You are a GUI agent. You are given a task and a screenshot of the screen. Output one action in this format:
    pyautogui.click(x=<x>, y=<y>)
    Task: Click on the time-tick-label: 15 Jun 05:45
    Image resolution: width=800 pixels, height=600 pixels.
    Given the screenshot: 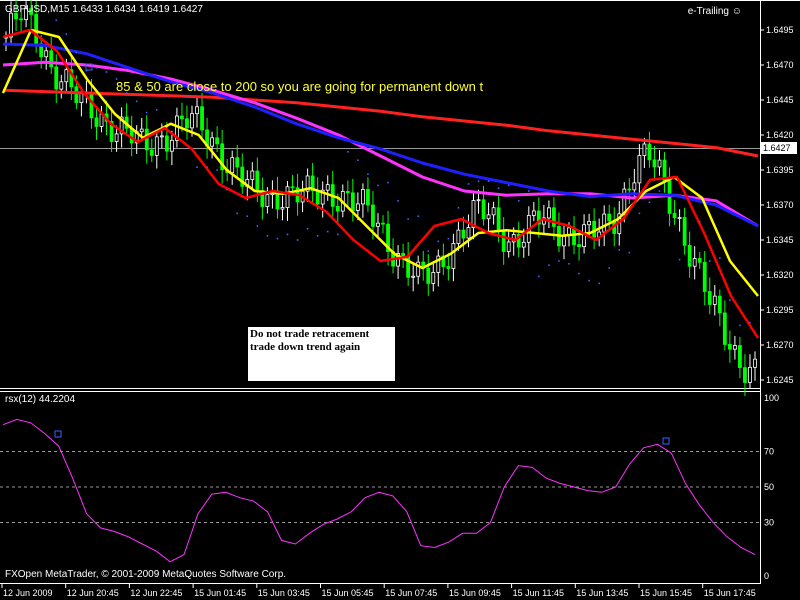 What is the action you would take?
    pyautogui.click(x=348, y=593)
    